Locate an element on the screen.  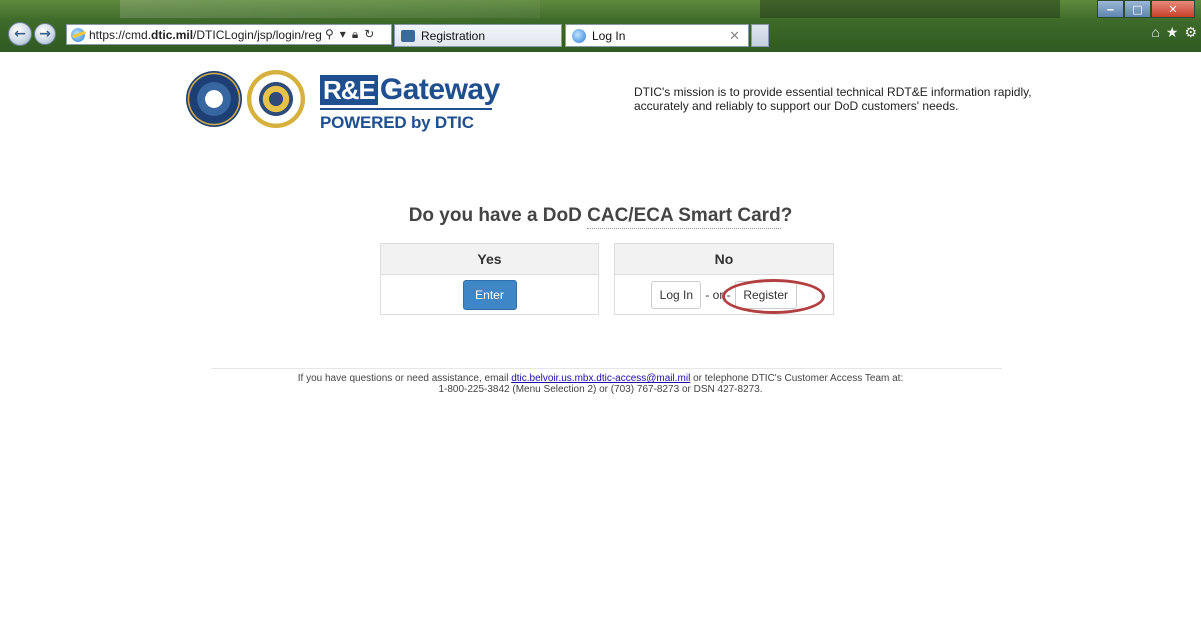
window-controls: ‒ □ ✕ is located at coordinates (1146, 9).